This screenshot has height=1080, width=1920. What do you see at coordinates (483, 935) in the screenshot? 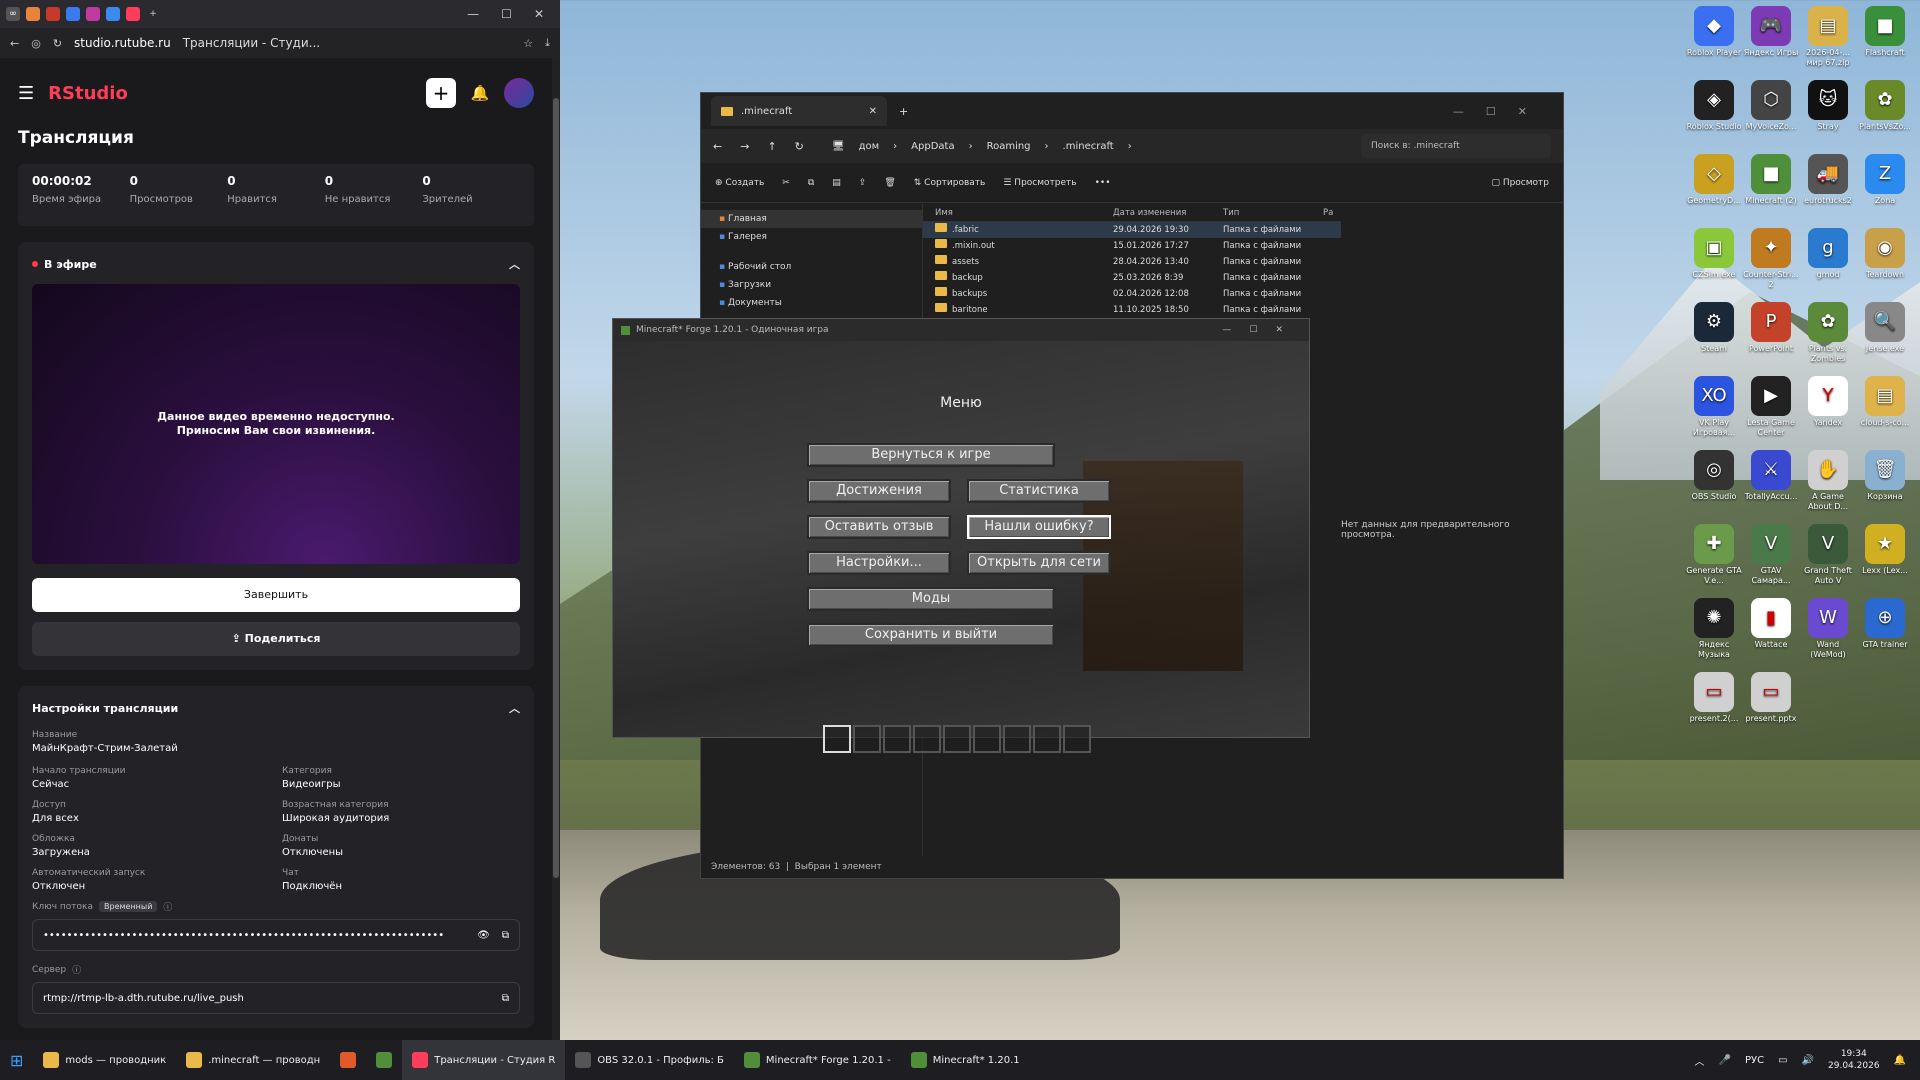
I see `eye-icon: 👁` at bounding box center [483, 935].